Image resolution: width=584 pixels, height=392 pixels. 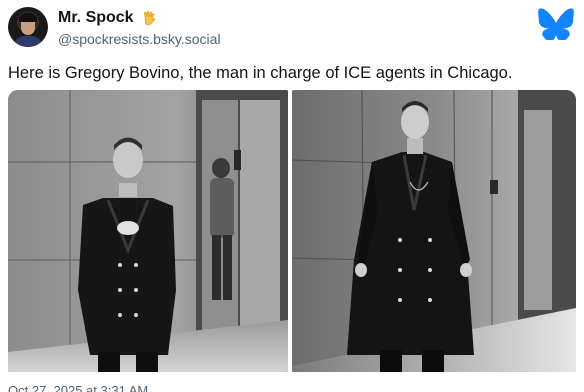 I want to click on author-name-row: Mr. Spock, so click(x=108, y=18).